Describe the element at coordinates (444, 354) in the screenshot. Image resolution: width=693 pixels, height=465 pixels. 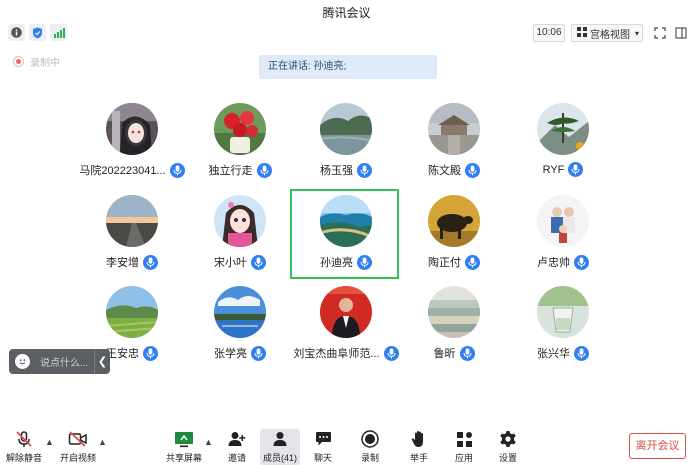
I see `participant-name: 鲁昕` at that location.